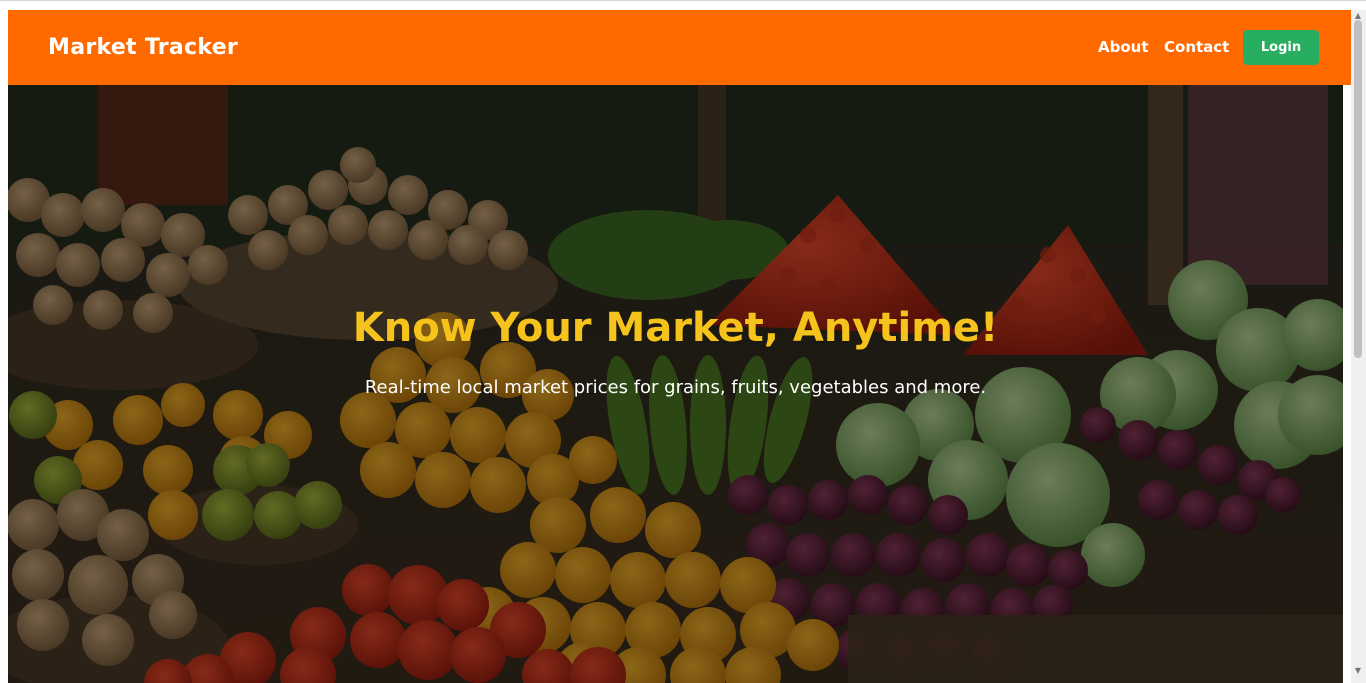 This screenshot has width=1366, height=683. Describe the element at coordinates (1358, 189) in the screenshot. I see `scrollbar-thumb` at that location.